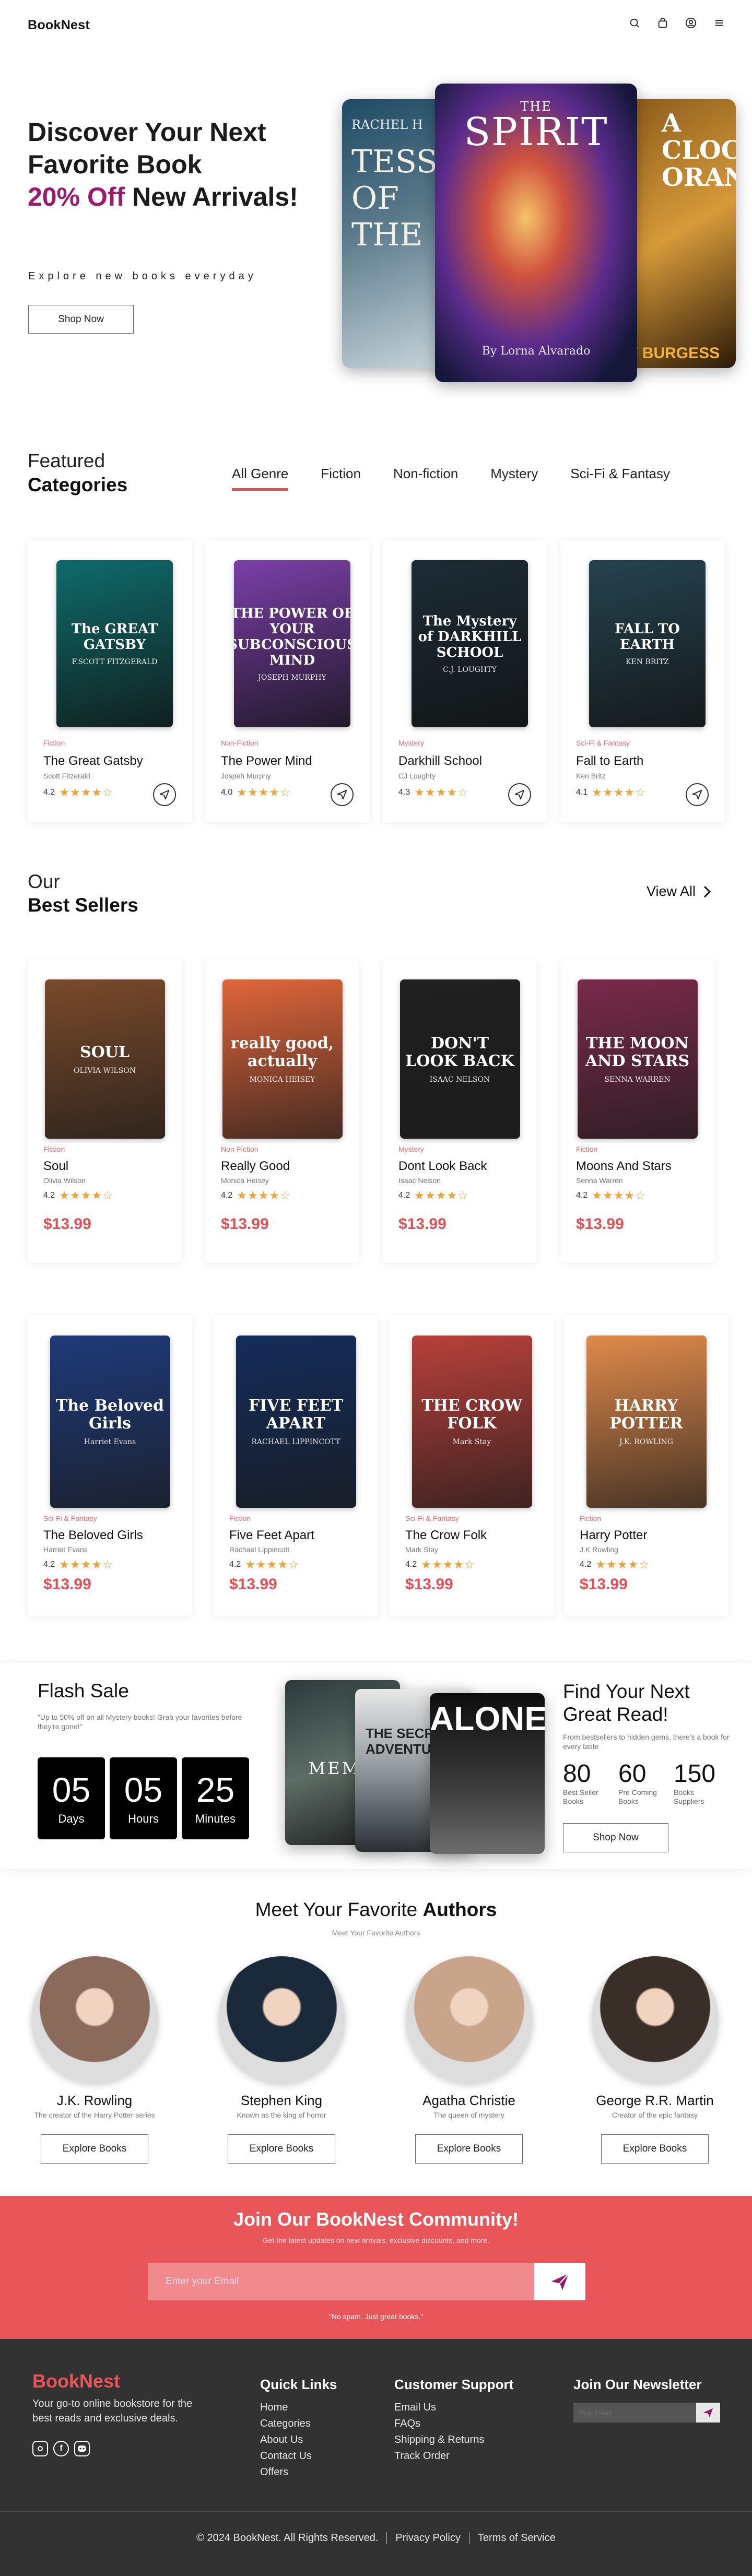 The width and height of the screenshot is (752, 2576). What do you see at coordinates (286, 2456) in the screenshot?
I see `footer-link: Contact Us` at bounding box center [286, 2456].